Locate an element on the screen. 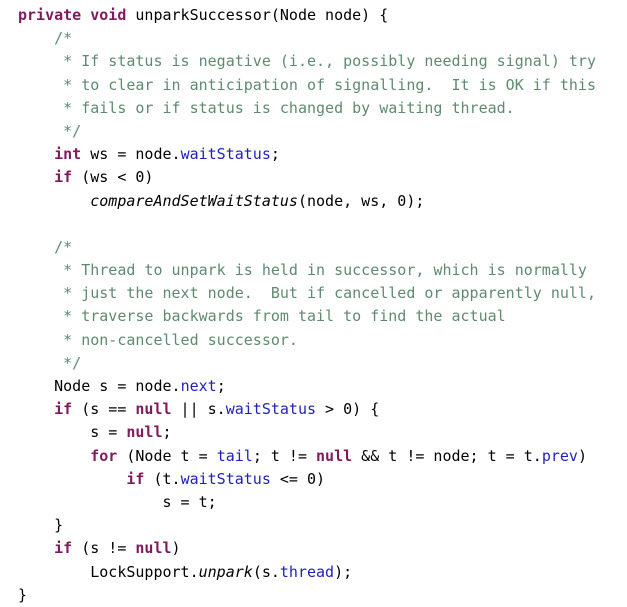 This screenshot has height=607, width=627. code-token-plain: unparkSuccessor(Node node) { is located at coordinates (257, 15).